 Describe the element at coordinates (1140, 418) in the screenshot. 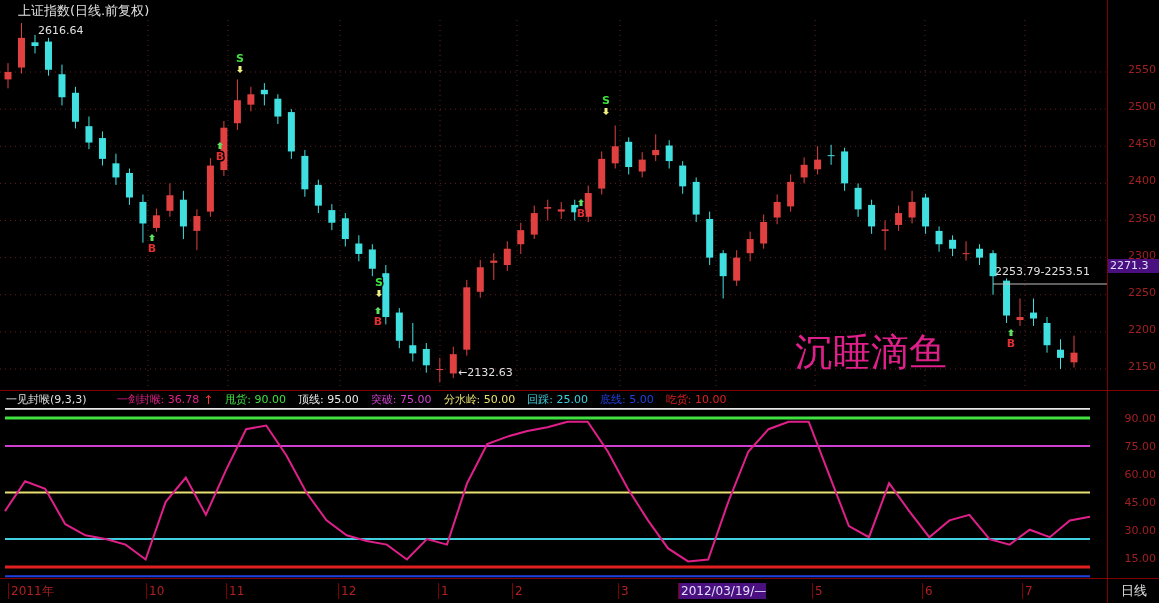

I see `indicator-axis-label: 90.00` at that location.